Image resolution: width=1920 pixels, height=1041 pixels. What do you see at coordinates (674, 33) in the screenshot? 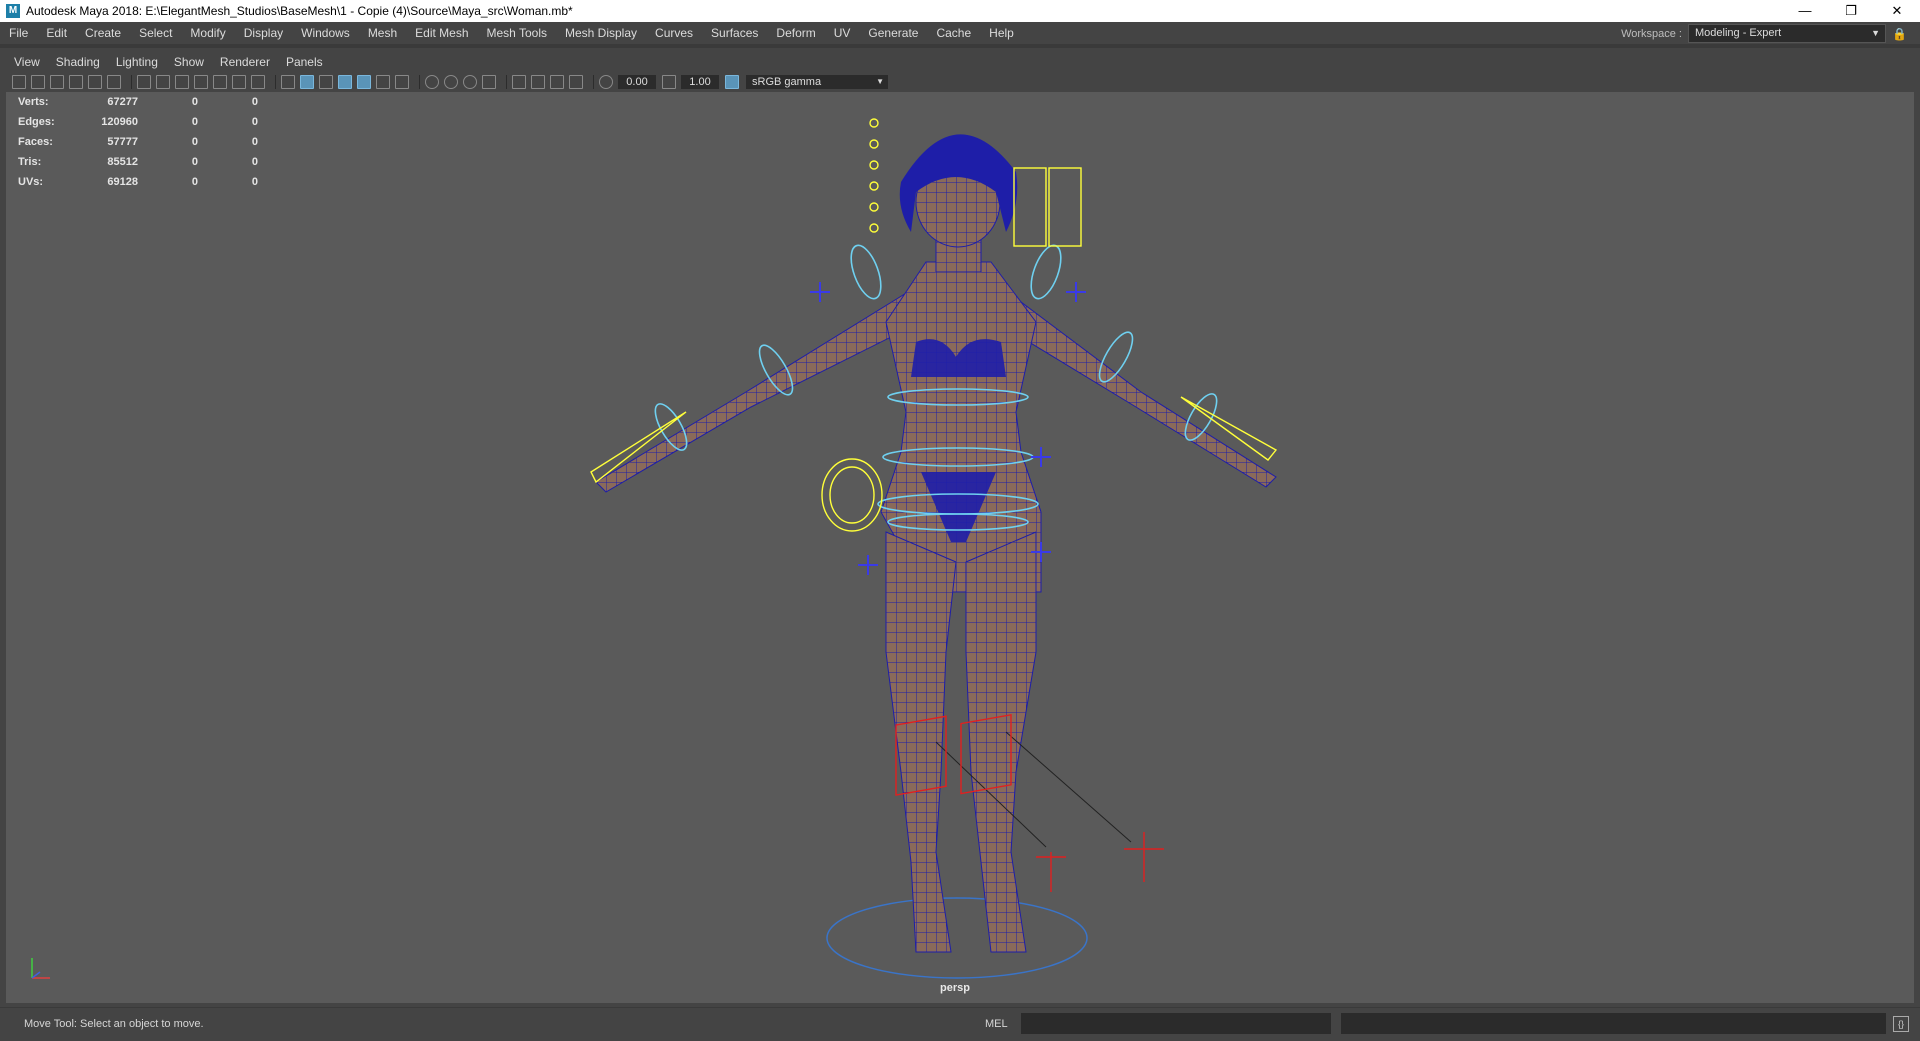
I see `menu-curves: Curves` at bounding box center [674, 33].